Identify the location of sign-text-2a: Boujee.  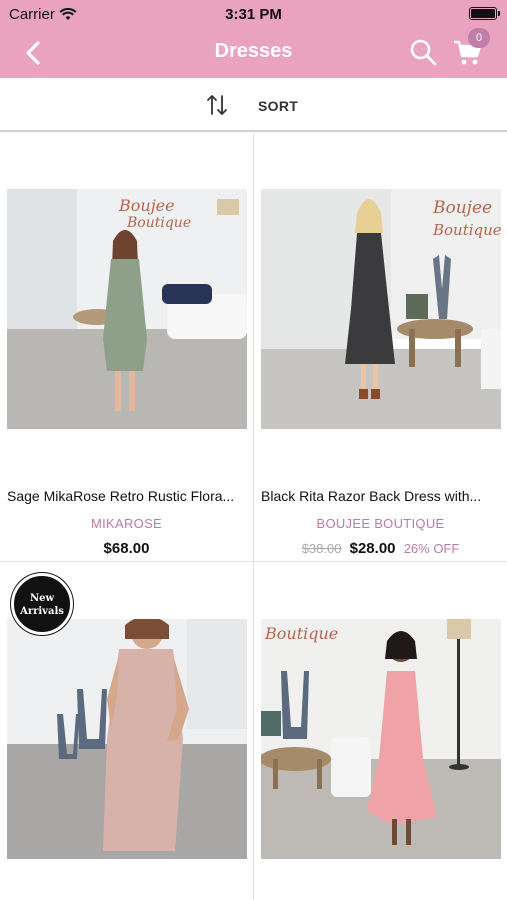
(462, 208).